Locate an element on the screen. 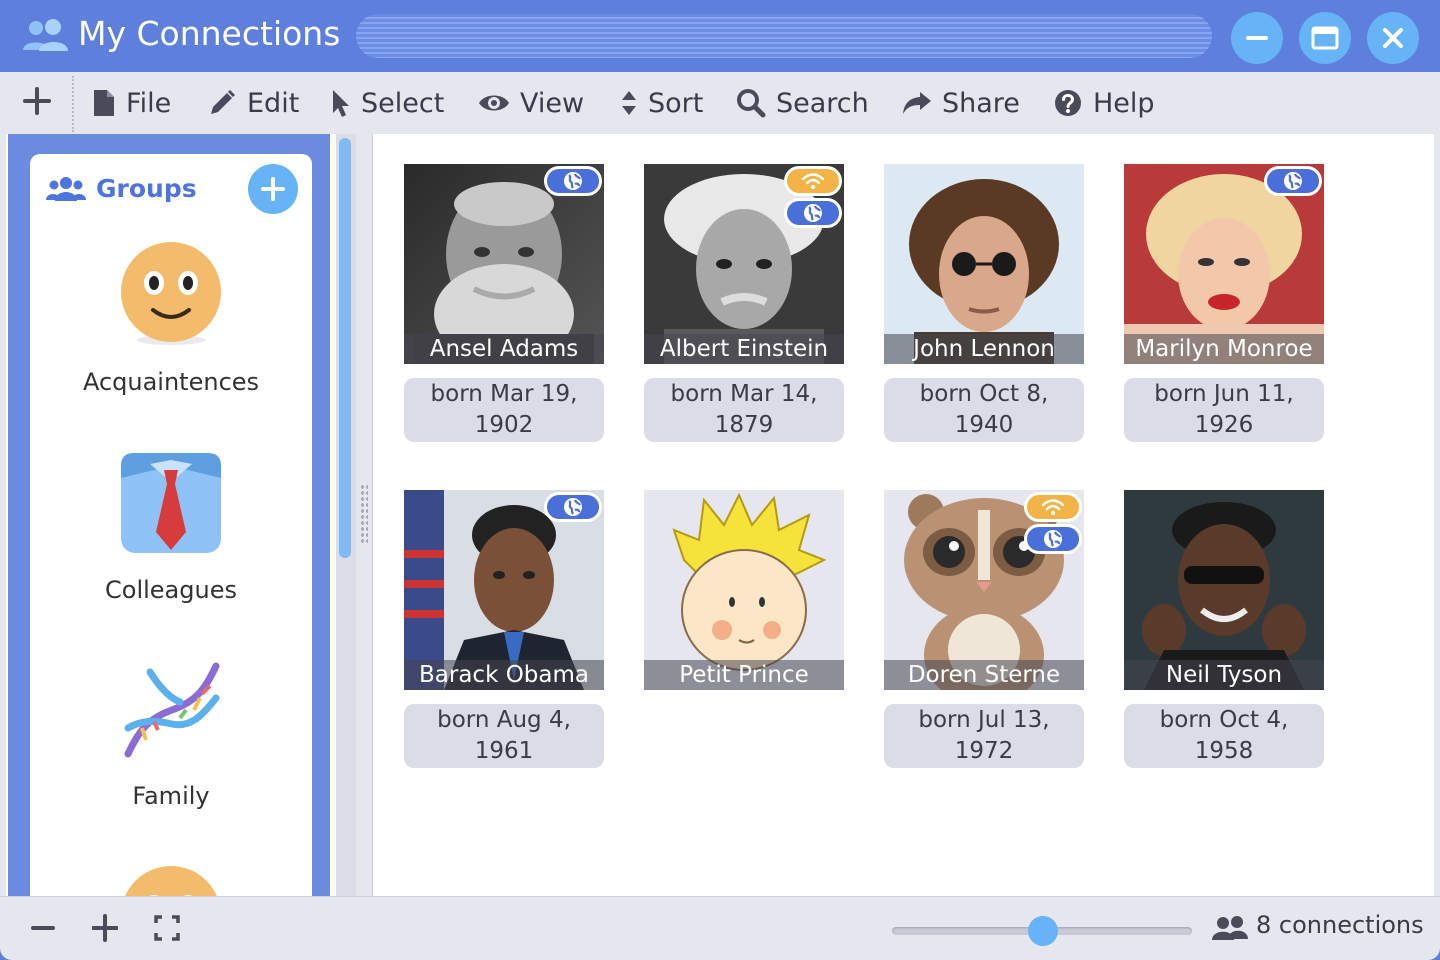 Image resolution: width=1440 pixels, height=960 pixels. born-date: born Oct 8, 1940 is located at coordinates (984, 410).